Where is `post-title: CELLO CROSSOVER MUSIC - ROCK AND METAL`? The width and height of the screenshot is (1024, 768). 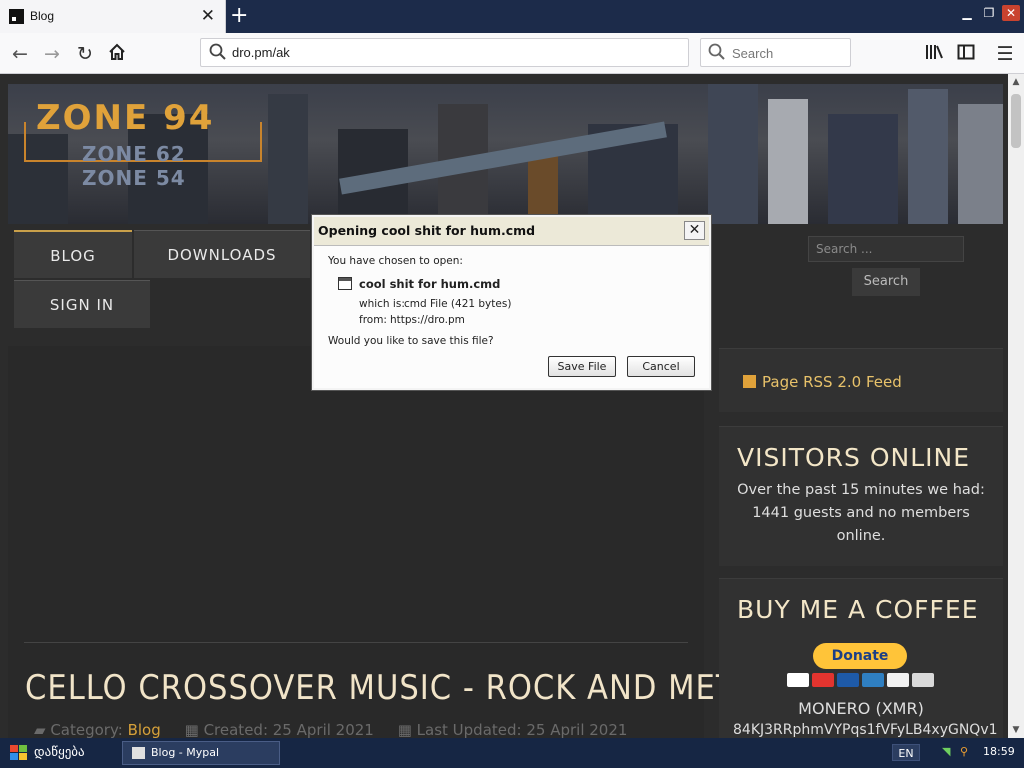
post-title: CELLO CROSSOVER MUSIC - ROCK AND METAL is located at coordinates (399, 688).